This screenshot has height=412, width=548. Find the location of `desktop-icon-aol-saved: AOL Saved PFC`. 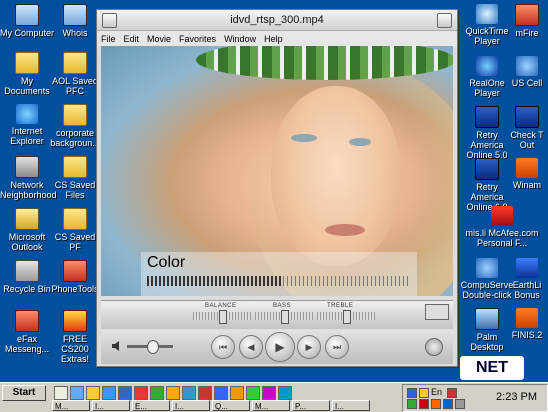

desktop-icon-aol-saved: AOL Saved PFC is located at coordinates (75, 74).